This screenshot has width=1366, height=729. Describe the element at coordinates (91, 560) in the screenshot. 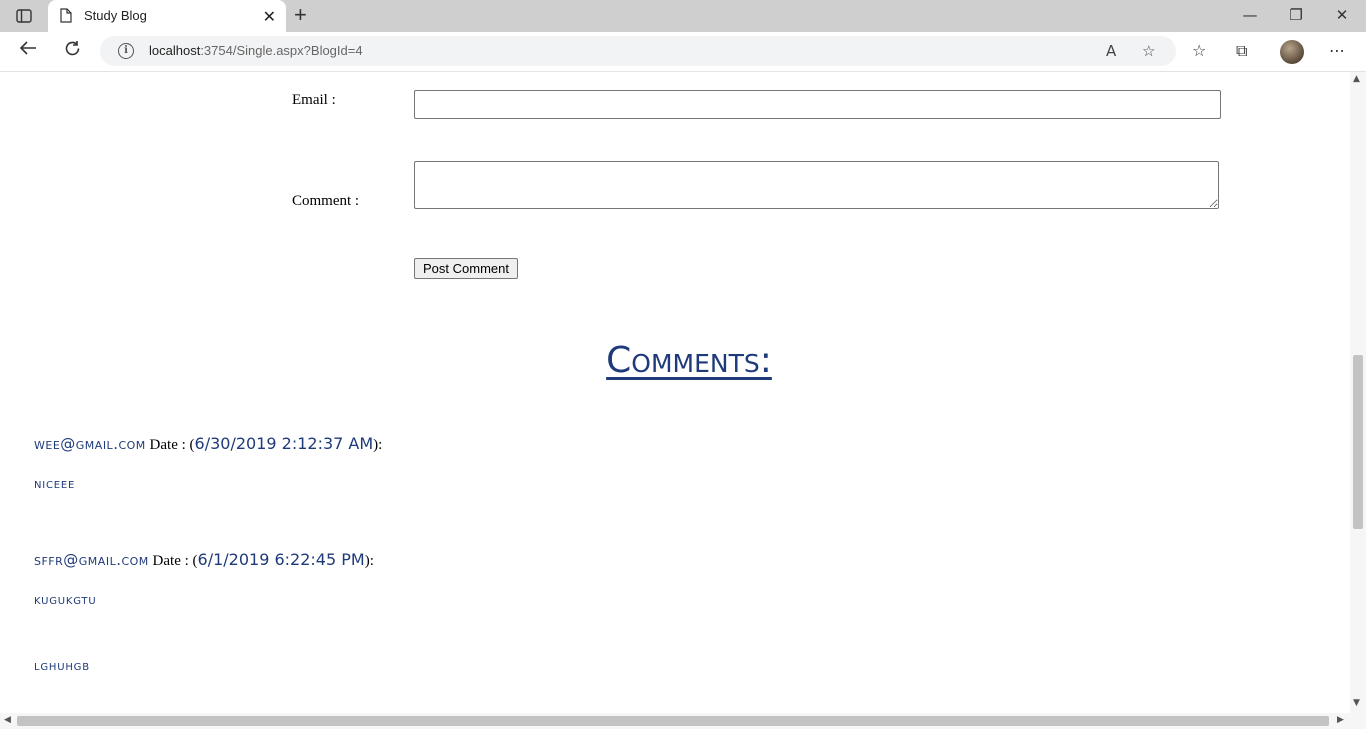

I see `comment-email: sffr@gmail.com` at that location.